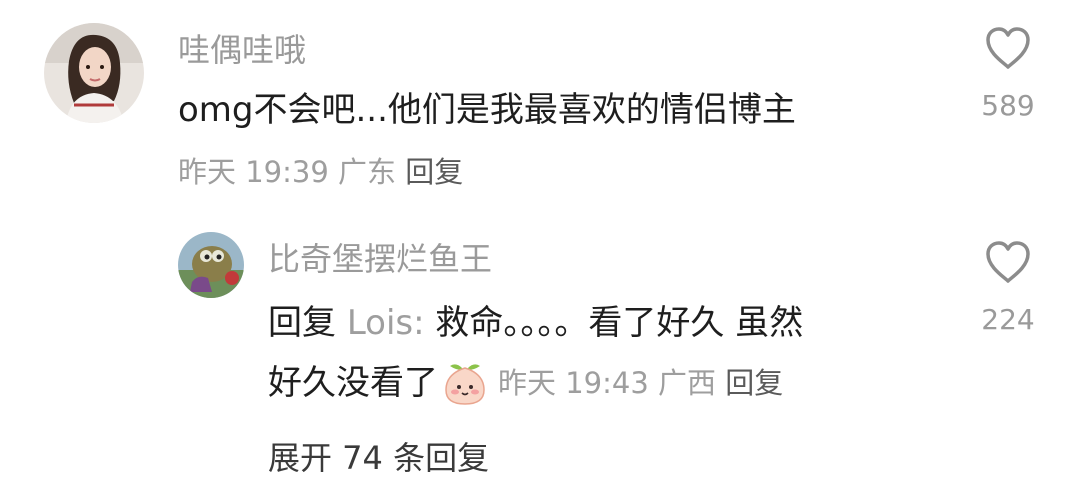 The image size is (1080, 487). I want to click on reply-location: 广西, so click(687, 382).